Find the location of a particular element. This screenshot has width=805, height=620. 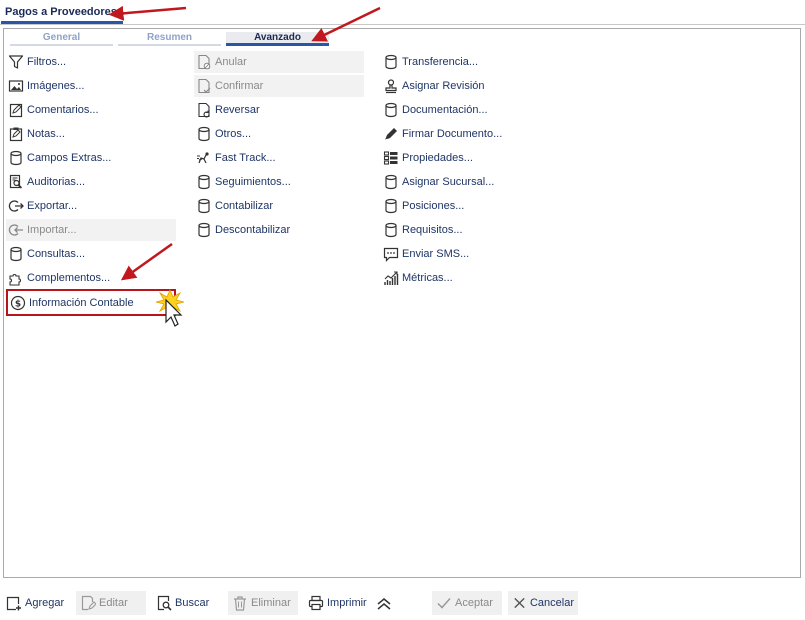

menu-item-asignar-revision: Asignar Revisión is located at coordinates (471, 86).